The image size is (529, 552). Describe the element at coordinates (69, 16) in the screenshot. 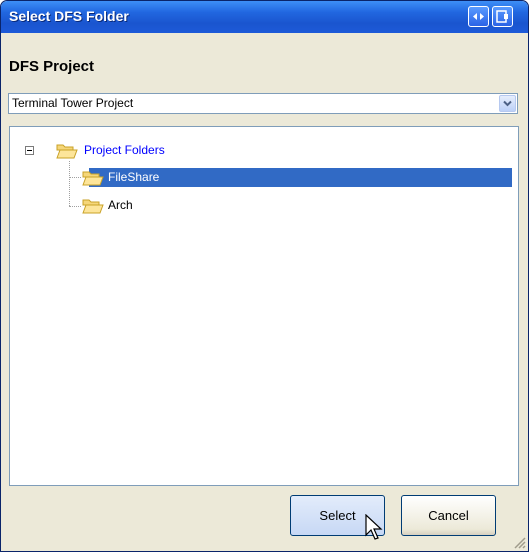

I see `window-title: Select DFS Folder` at that location.